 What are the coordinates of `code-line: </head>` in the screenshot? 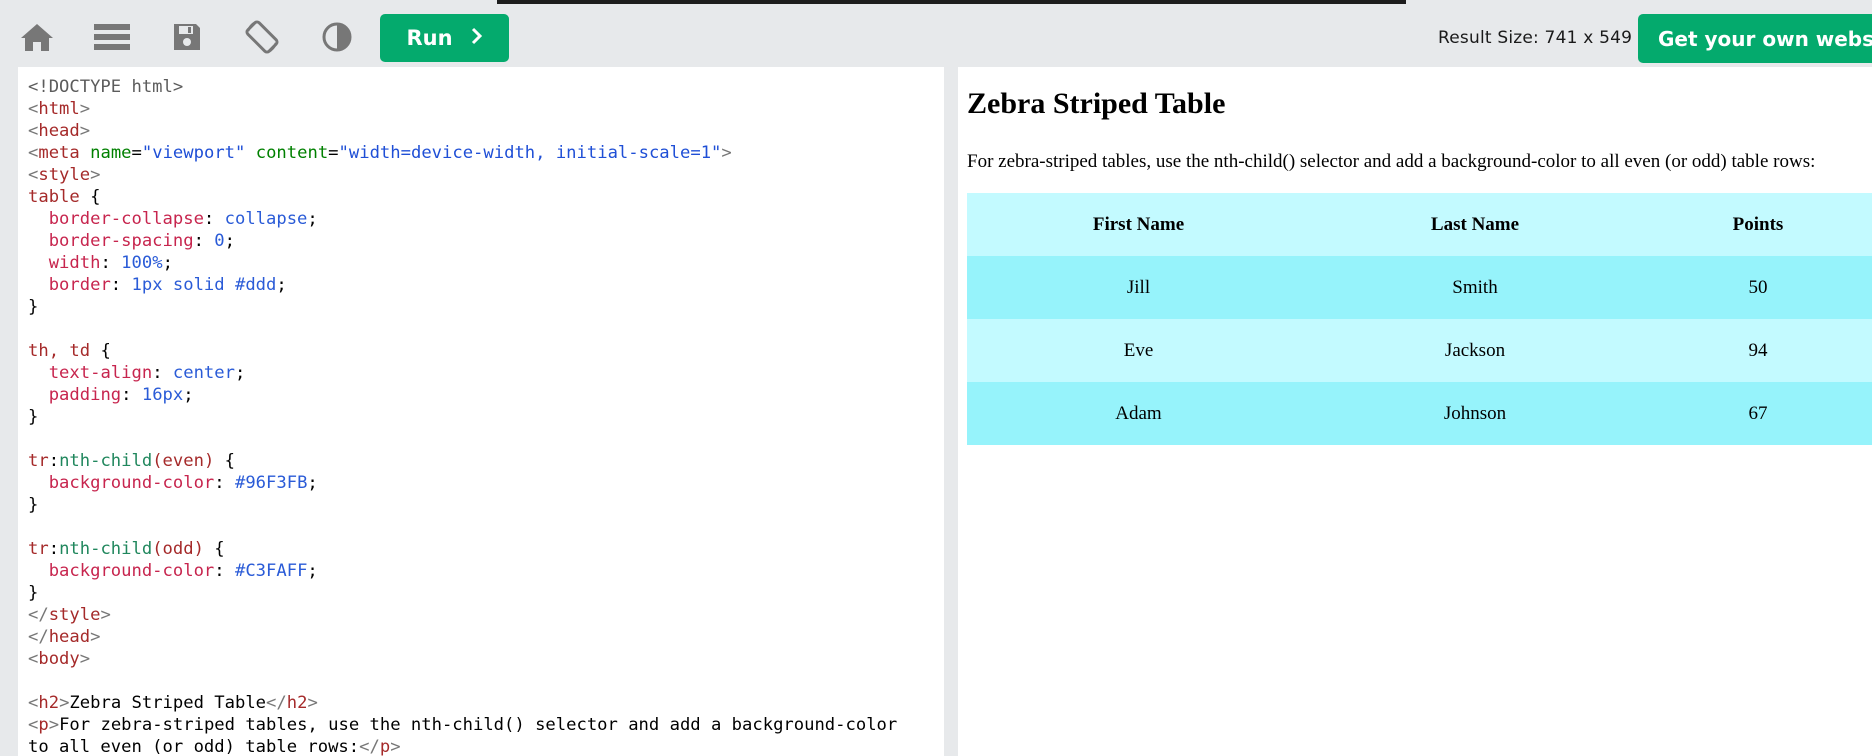 It's located at (462, 637).